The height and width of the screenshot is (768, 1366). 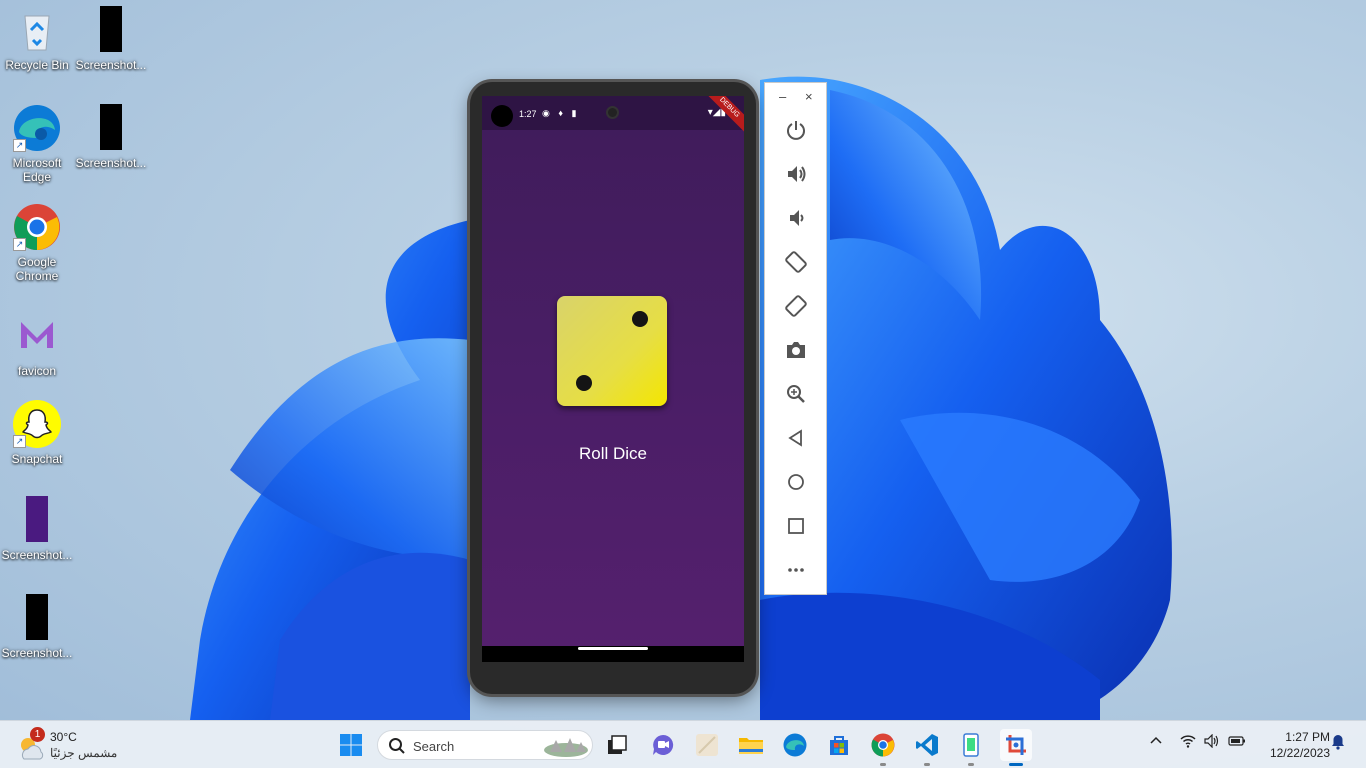 What do you see at coordinates (612, 351) in the screenshot?
I see `dice-face-two` at bounding box center [612, 351].